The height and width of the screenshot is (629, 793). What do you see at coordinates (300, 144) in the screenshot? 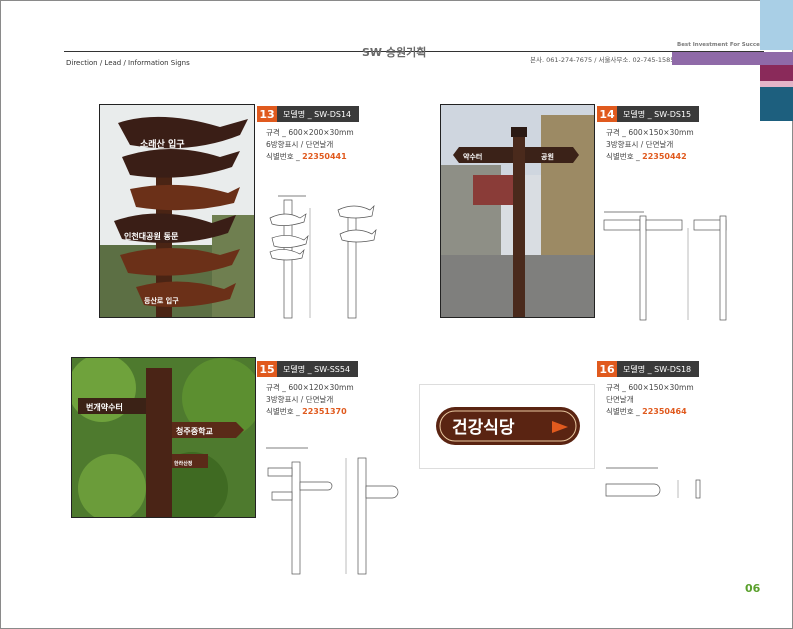
I see `spec-type: 6방향표시 / 단면날개` at bounding box center [300, 144].